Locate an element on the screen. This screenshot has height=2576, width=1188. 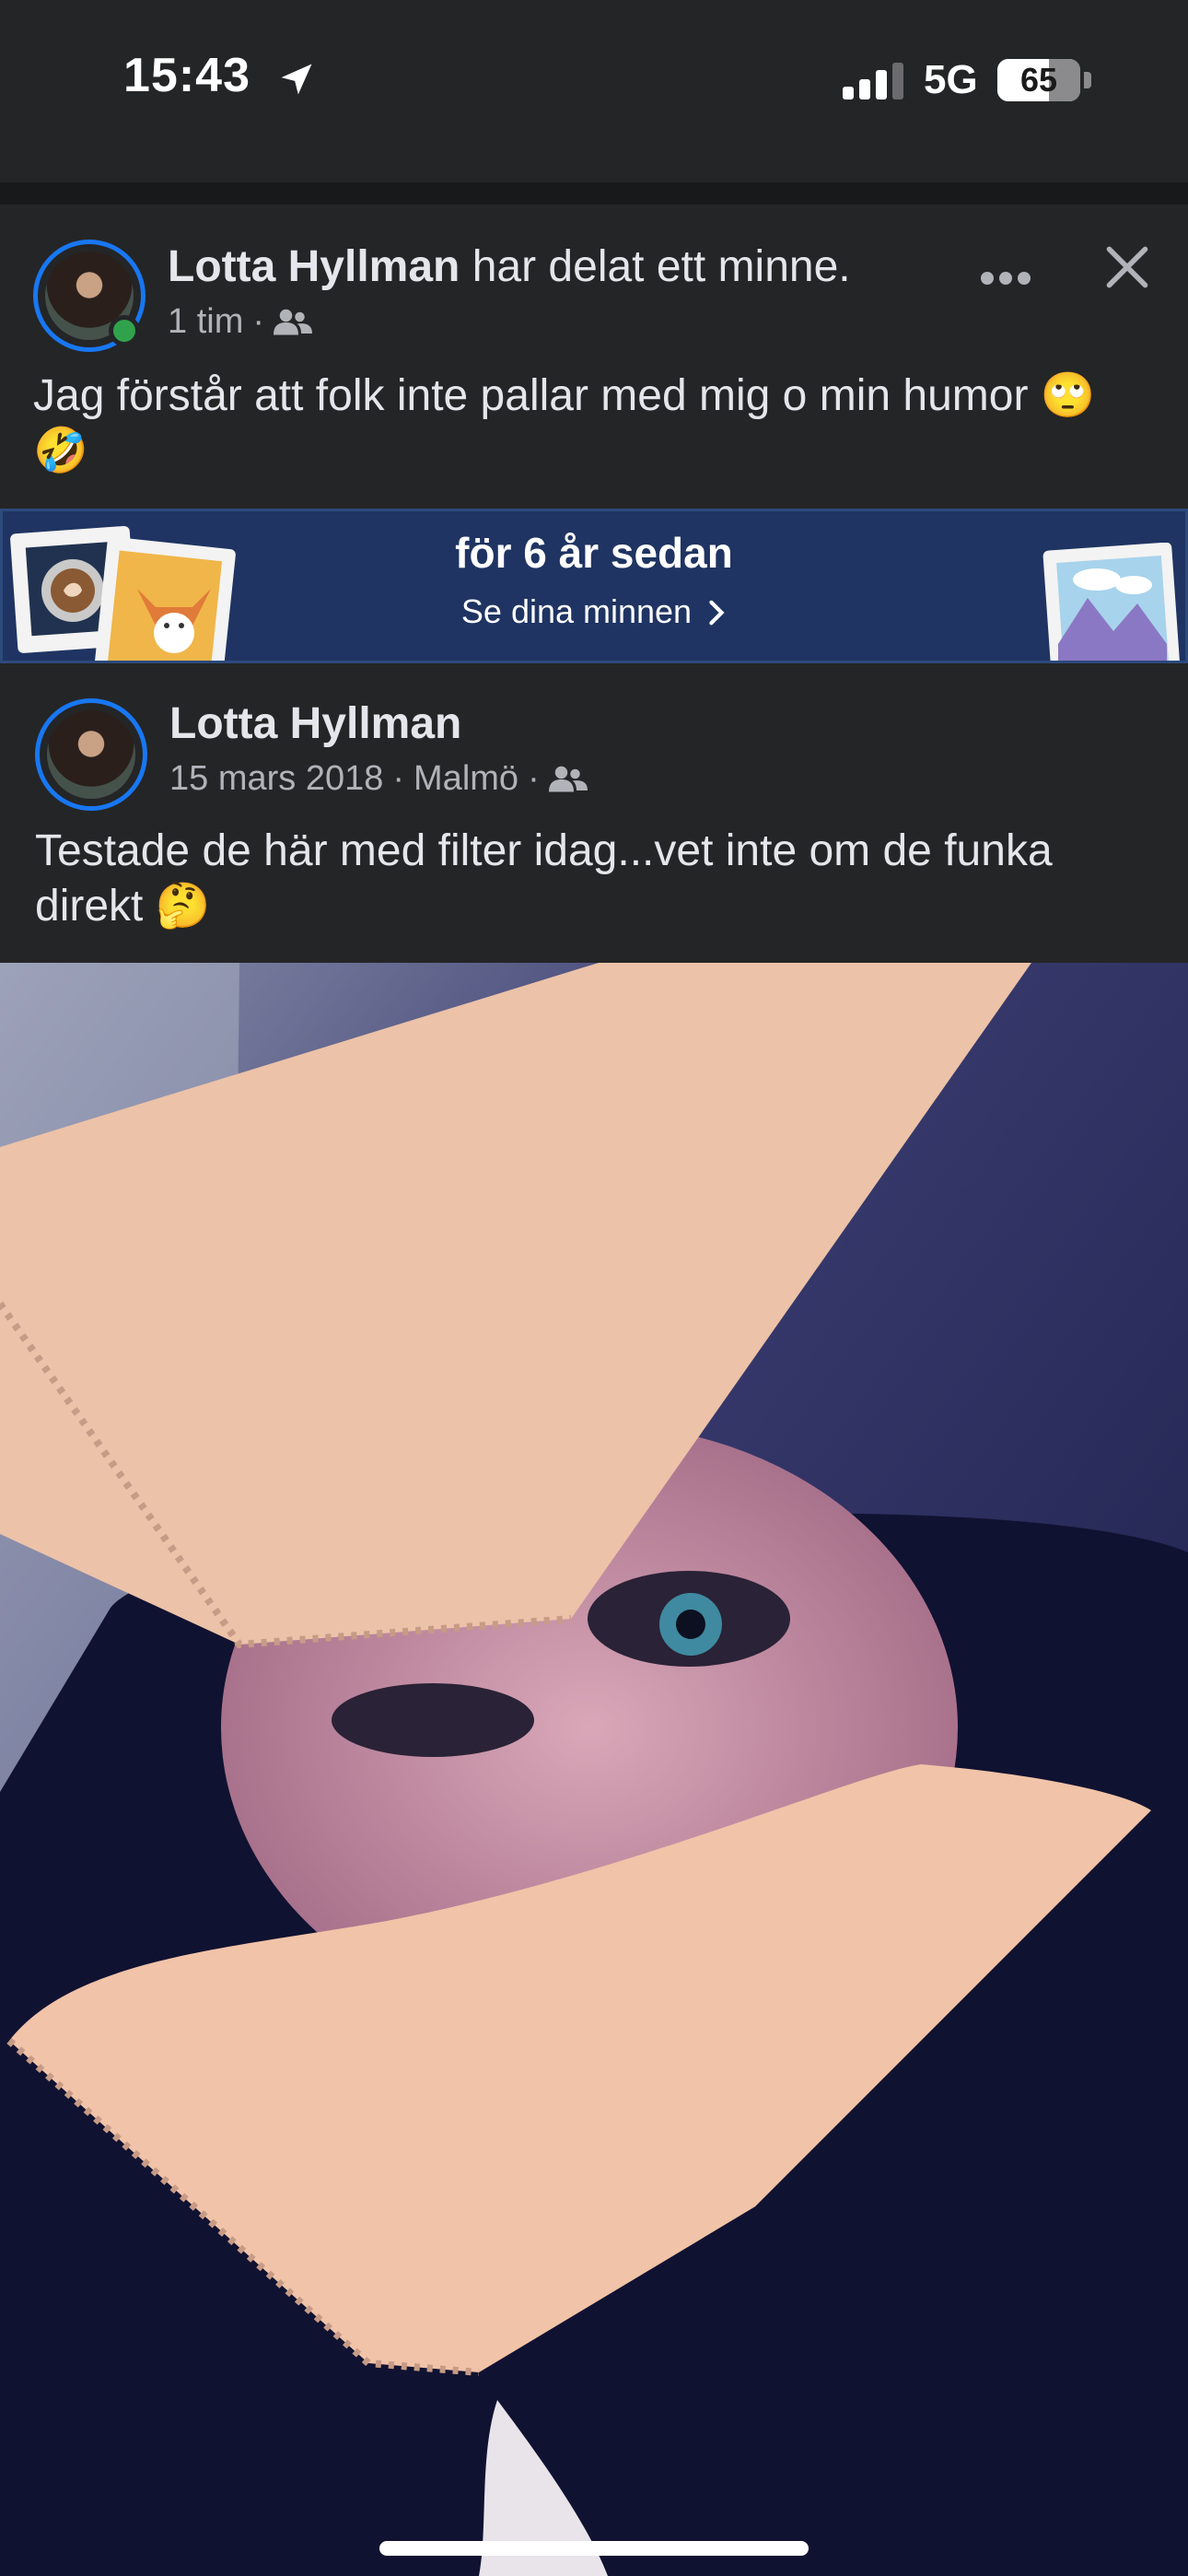
signal-icon is located at coordinates (873, 81).